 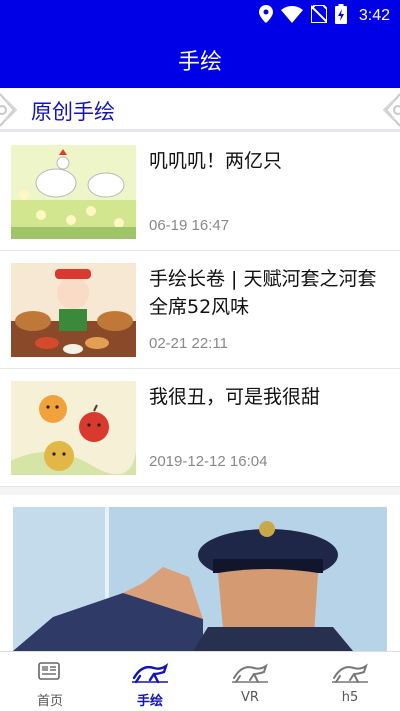 I want to click on ornament-left-icon, so click(x=11, y=112).